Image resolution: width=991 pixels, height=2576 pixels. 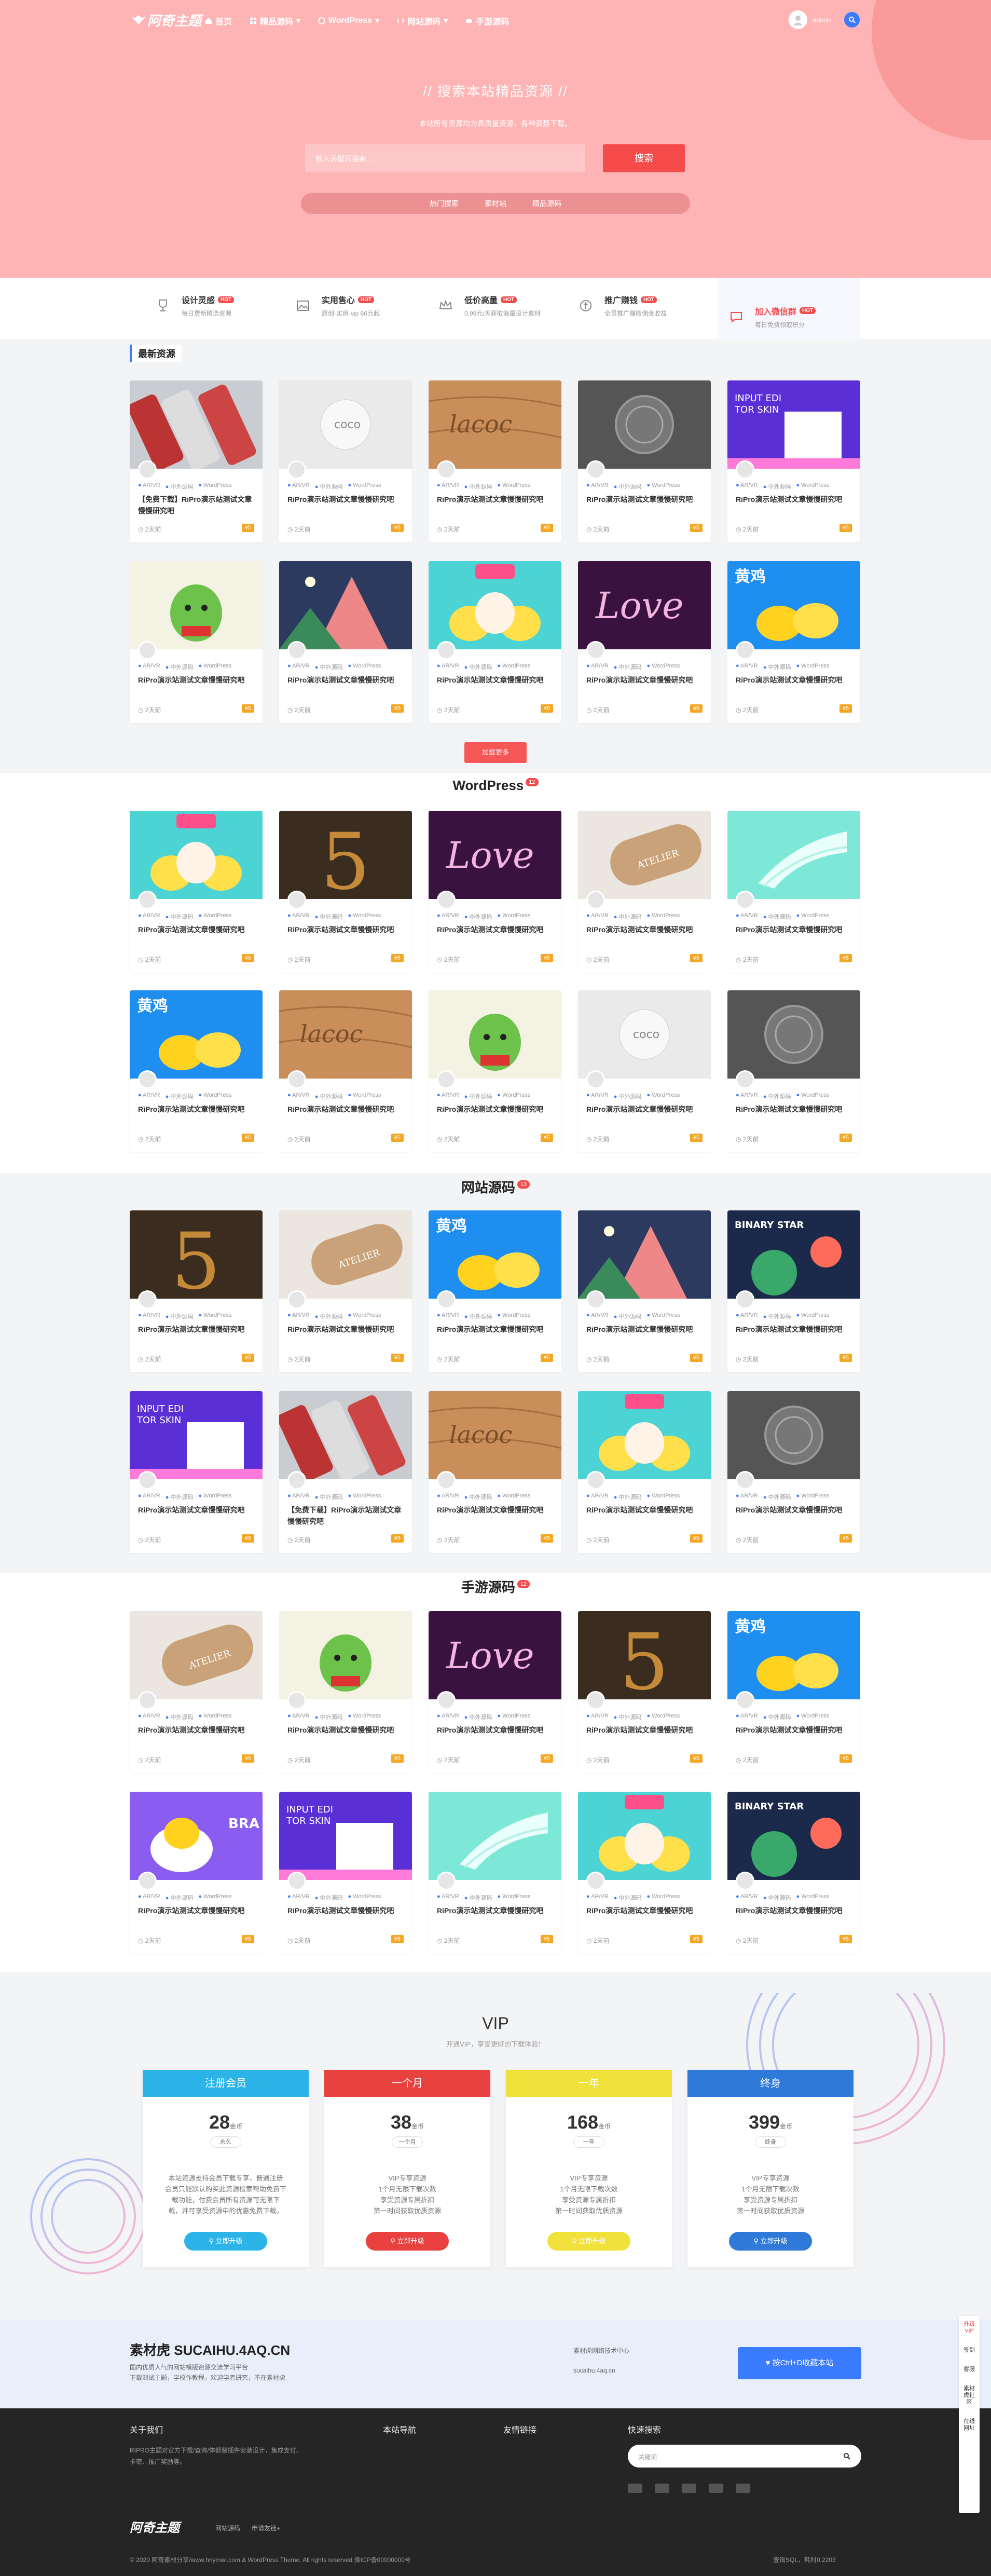 I want to click on side-community-button: 素材虎社区, so click(x=969, y=2396).